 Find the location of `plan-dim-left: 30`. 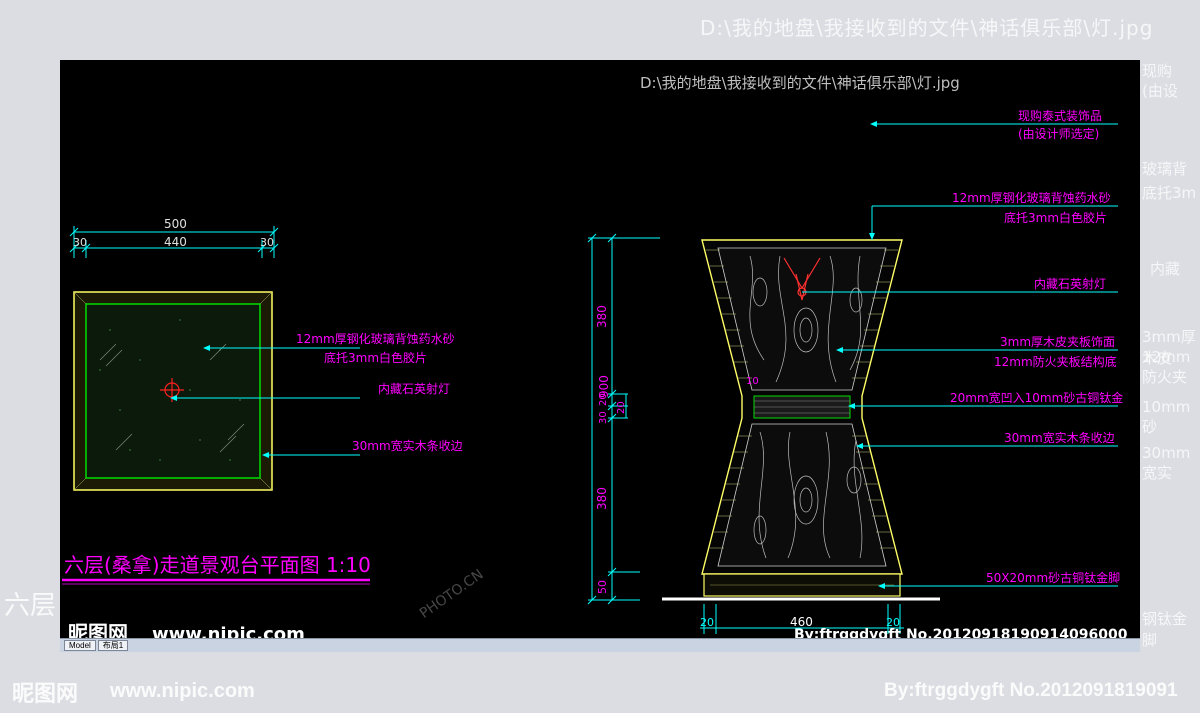

plan-dim-left: 30 is located at coordinates (80, 242).